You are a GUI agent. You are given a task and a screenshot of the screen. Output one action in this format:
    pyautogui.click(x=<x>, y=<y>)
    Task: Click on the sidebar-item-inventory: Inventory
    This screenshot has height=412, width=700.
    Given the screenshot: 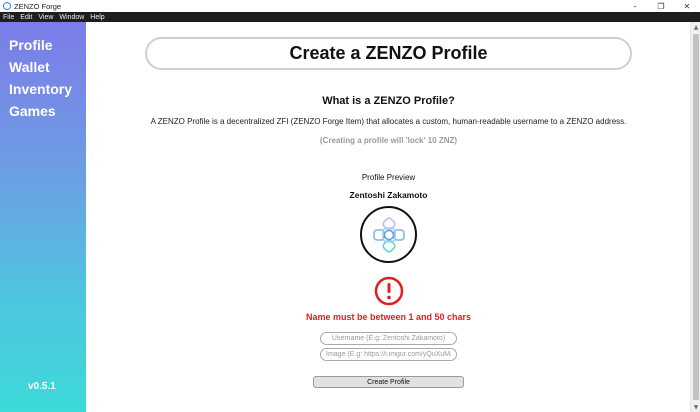 What is the action you would take?
    pyautogui.click(x=40, y=89)
    